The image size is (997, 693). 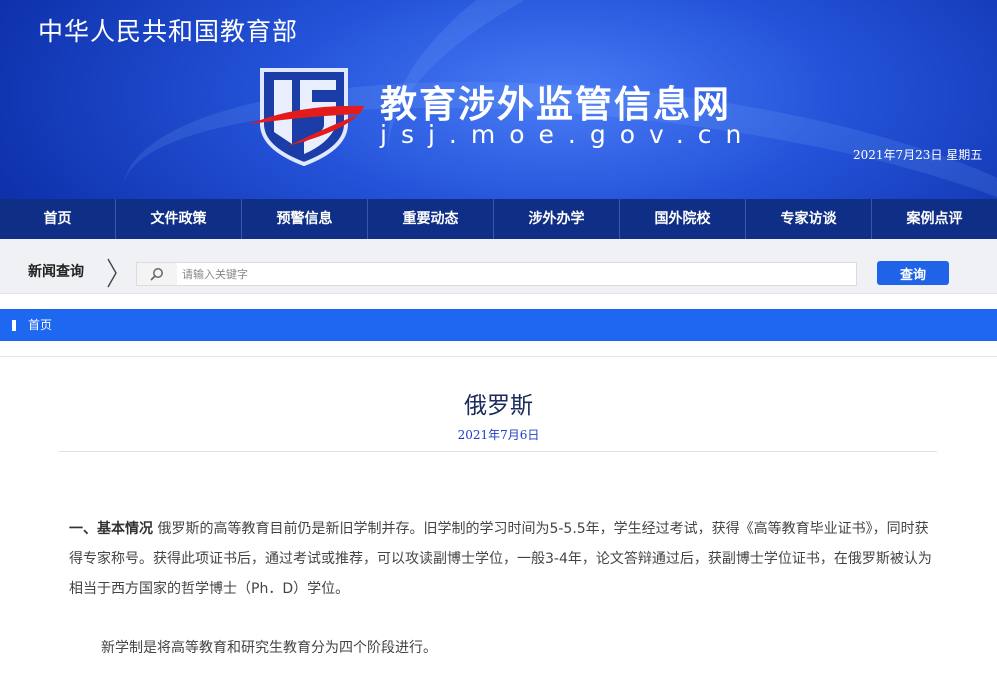 I want to click on nav-item-news: 重要动态, so click(x=431, y=219).